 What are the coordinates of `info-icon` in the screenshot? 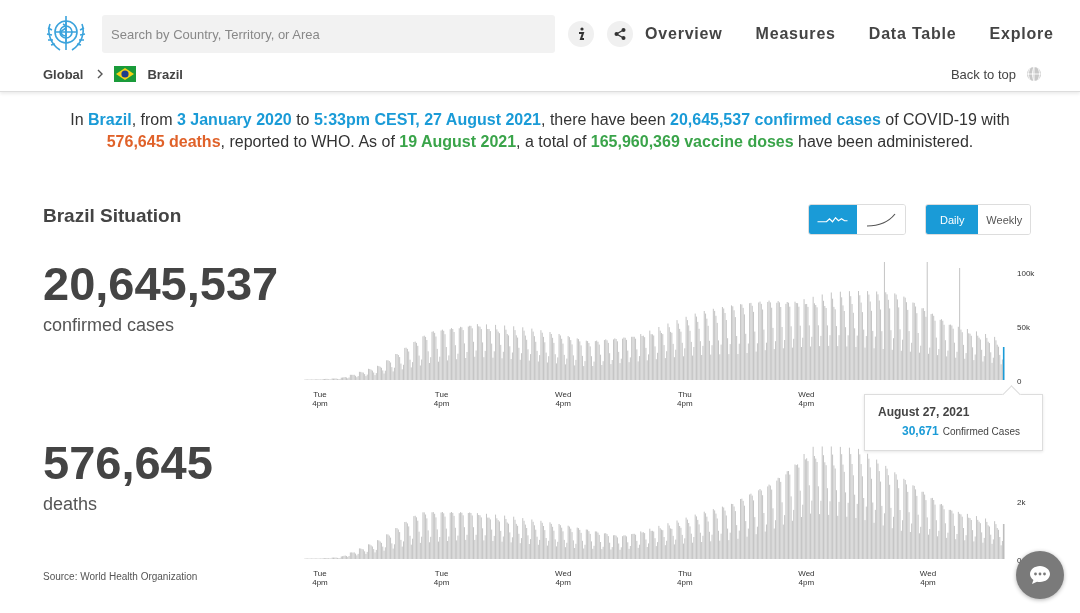 It's located at (581, 34).